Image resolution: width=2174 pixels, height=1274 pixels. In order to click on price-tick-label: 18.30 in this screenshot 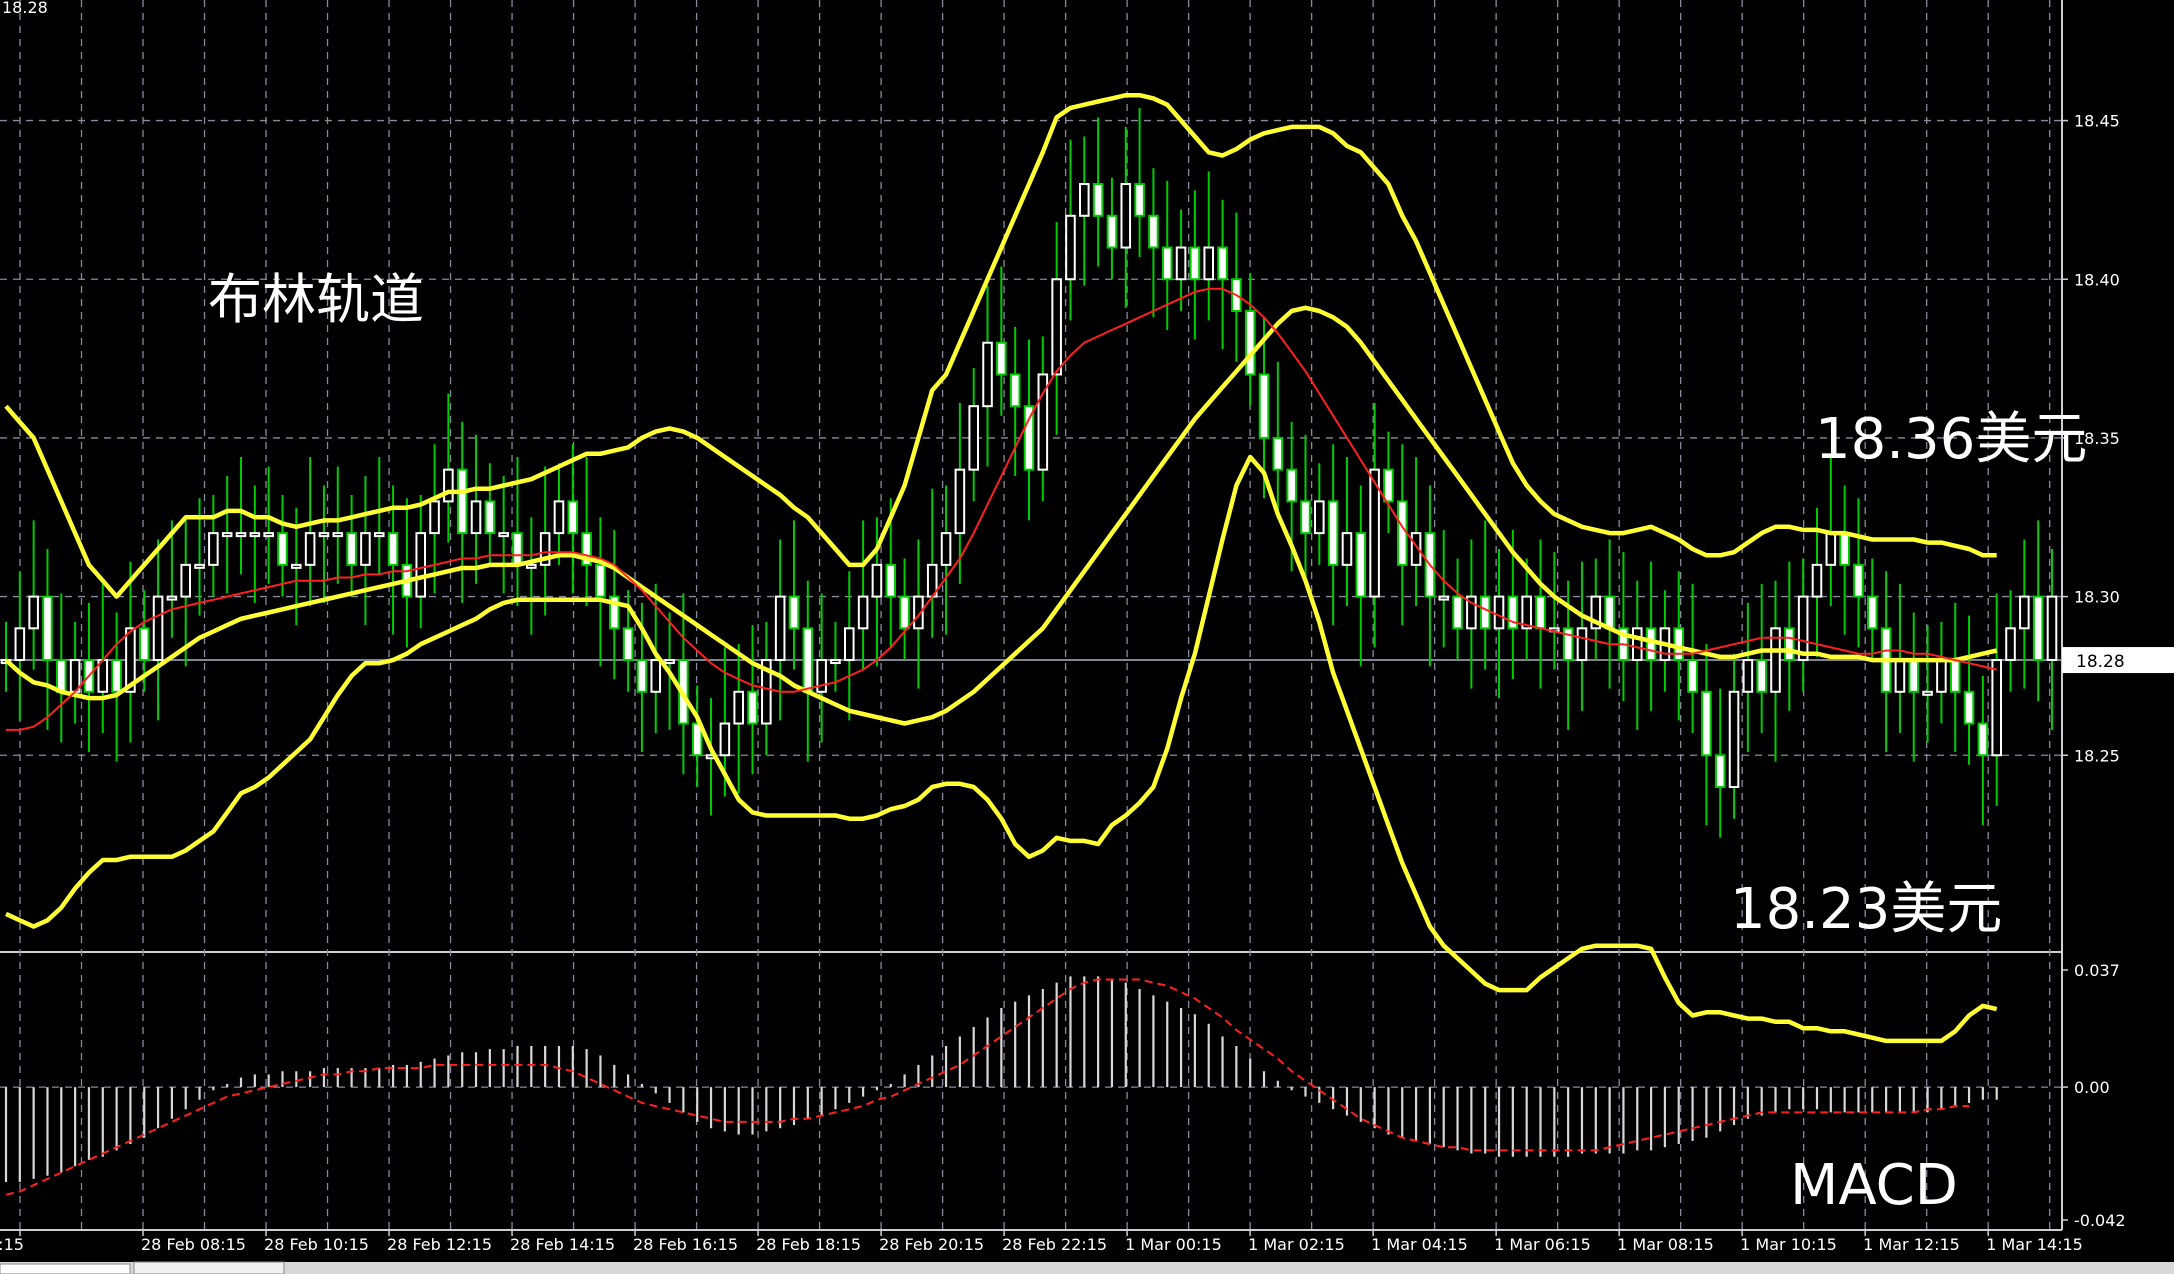, I will do `click(2097, 597)`.